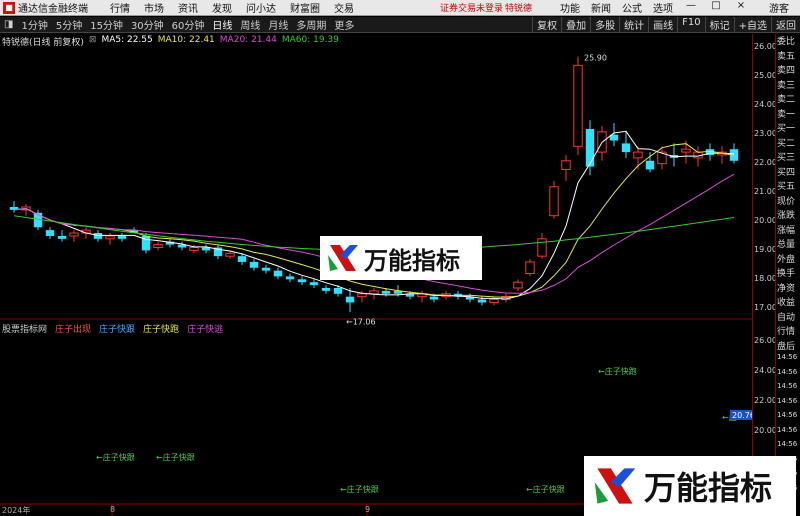 The image size is (800, 516). What do you see at coordinates (786, 84) in the screenshot?
I see `side-panel-item: 卖三` at bounding box center [786, 84].